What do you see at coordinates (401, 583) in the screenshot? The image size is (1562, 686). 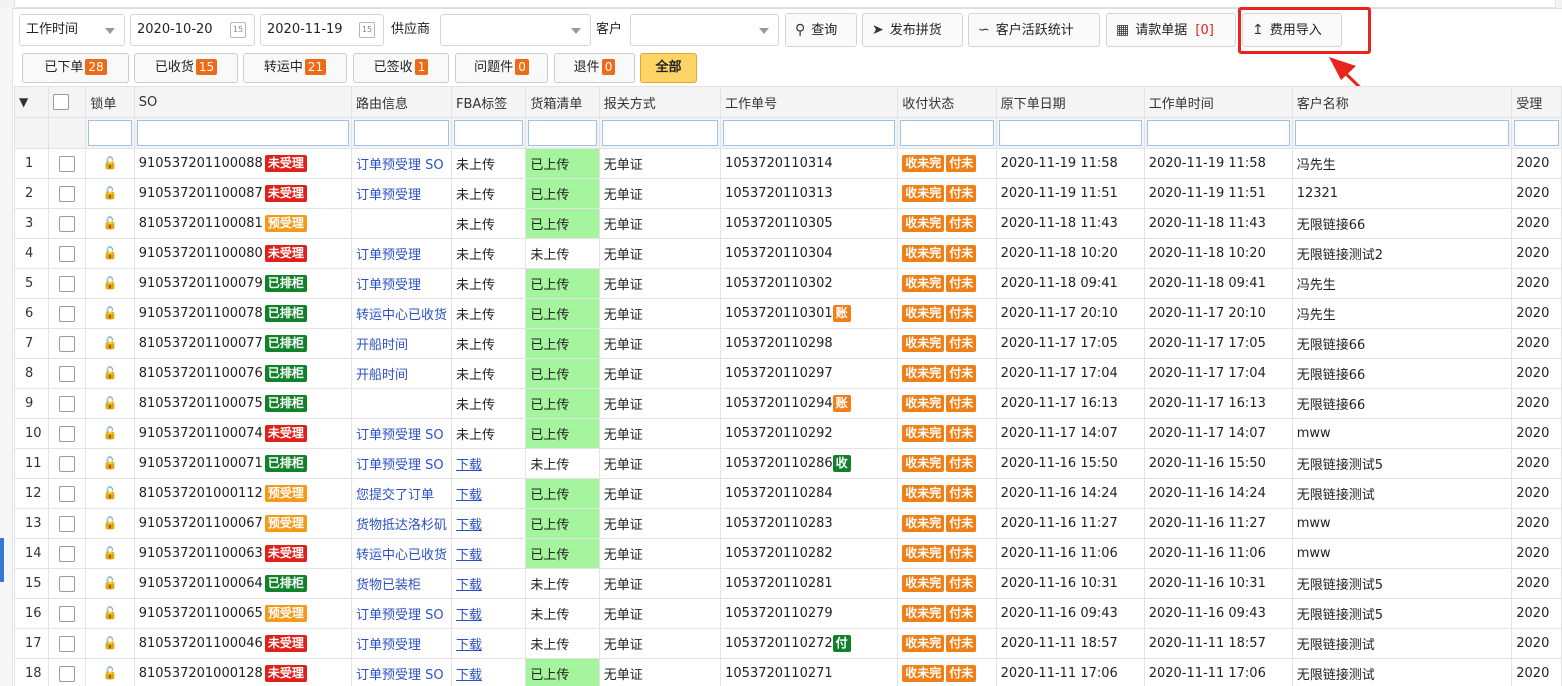 I see `route-cell: 货物已装柜` at bounding box center [401, 583].